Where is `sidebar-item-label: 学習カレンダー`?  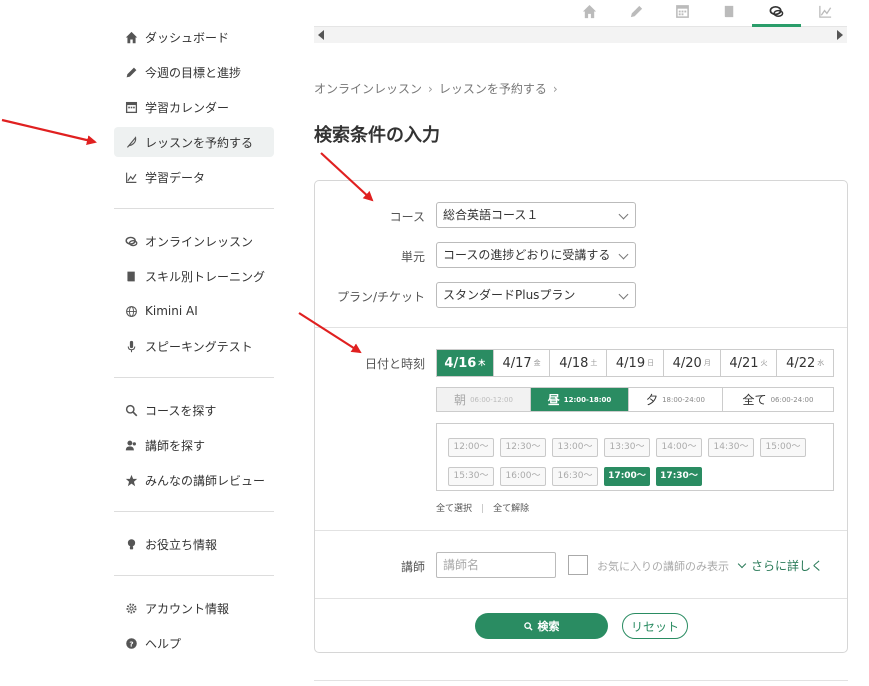
sidebar-item-label: 学習カレンダー is located at coordinates (187, 107).